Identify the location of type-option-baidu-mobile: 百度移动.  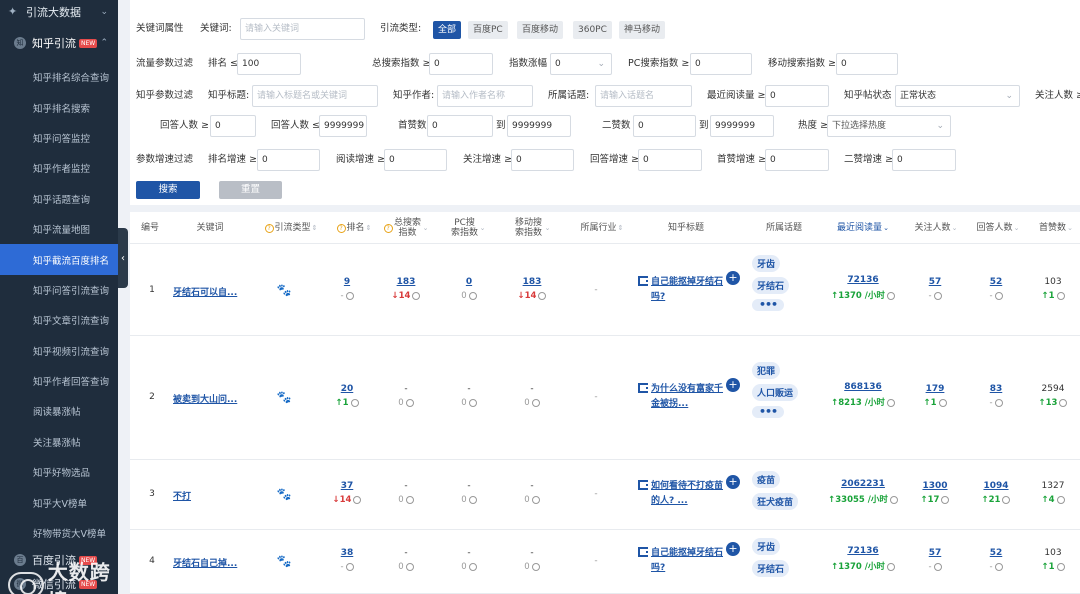
(540, 30).